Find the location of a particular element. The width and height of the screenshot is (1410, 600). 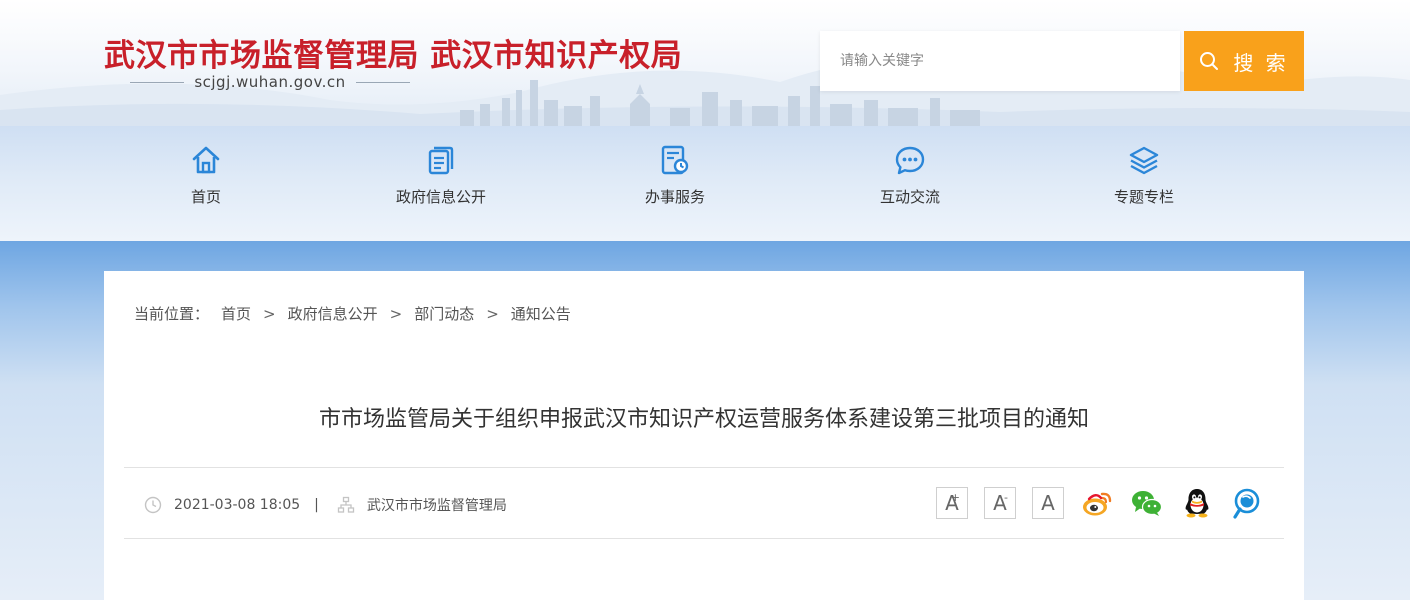

home-icon is located at coordinates (206, 160).